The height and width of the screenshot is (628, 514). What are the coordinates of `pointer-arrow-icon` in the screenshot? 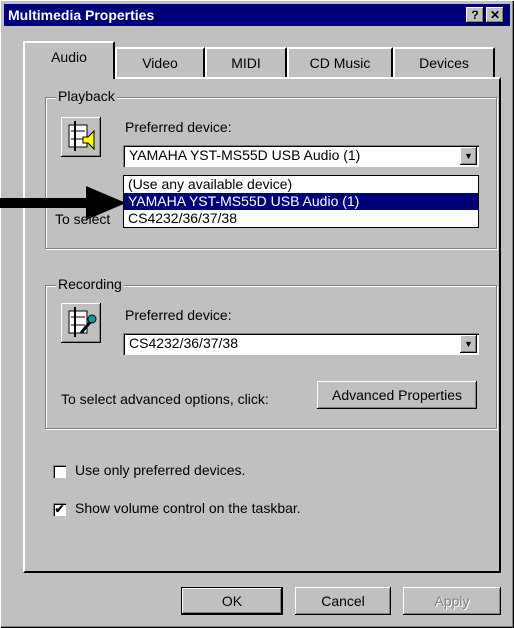 It's located at (63, 203).